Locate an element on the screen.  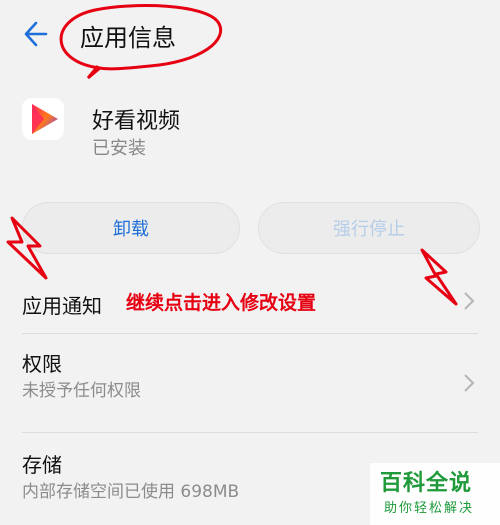
annotation-text: 继续点击进入修改设置 is located at coordinates (221, 303).